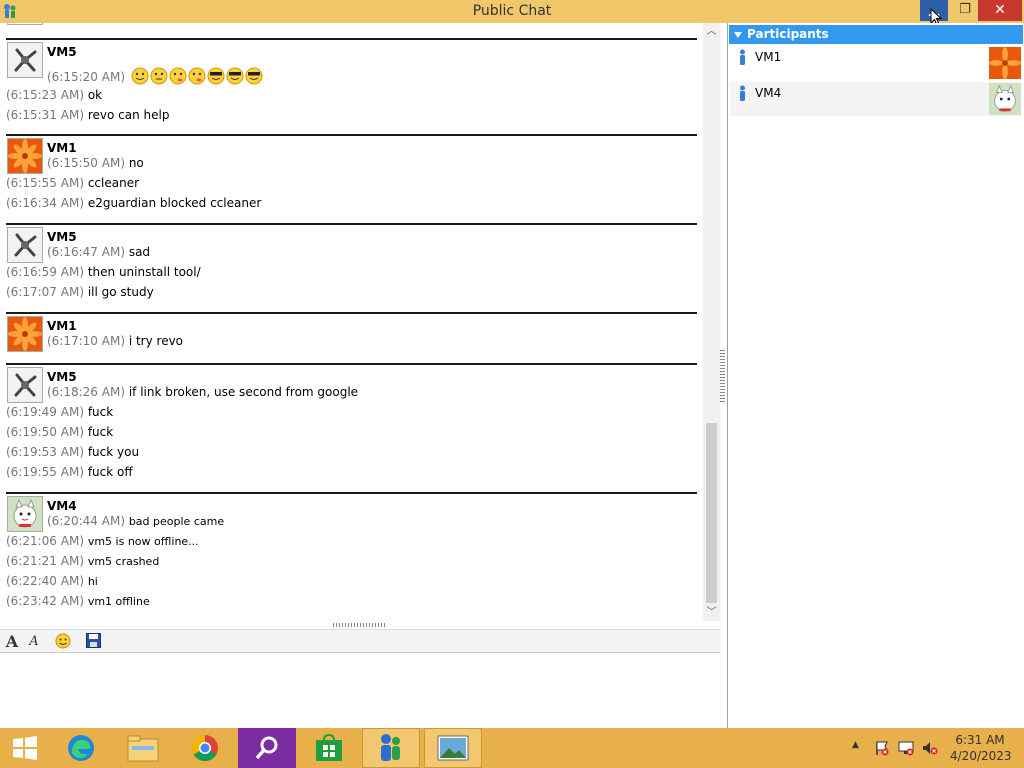 This screenshot has width=1024, height=768. What do you see at coordinates (12, 642) in the screenshot?
I see `font-icon: A` at bounding box center [12, 642].